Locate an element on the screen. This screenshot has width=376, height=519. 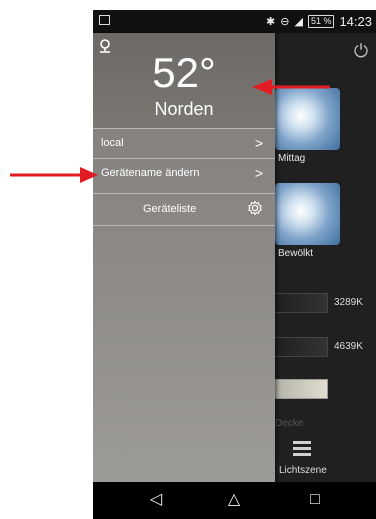
direction-label: Norden is located at coordinates (184, 109).